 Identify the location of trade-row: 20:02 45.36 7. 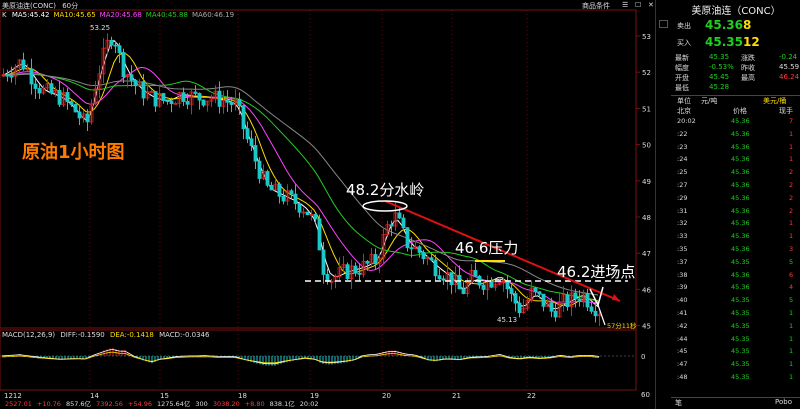
(735, 122).